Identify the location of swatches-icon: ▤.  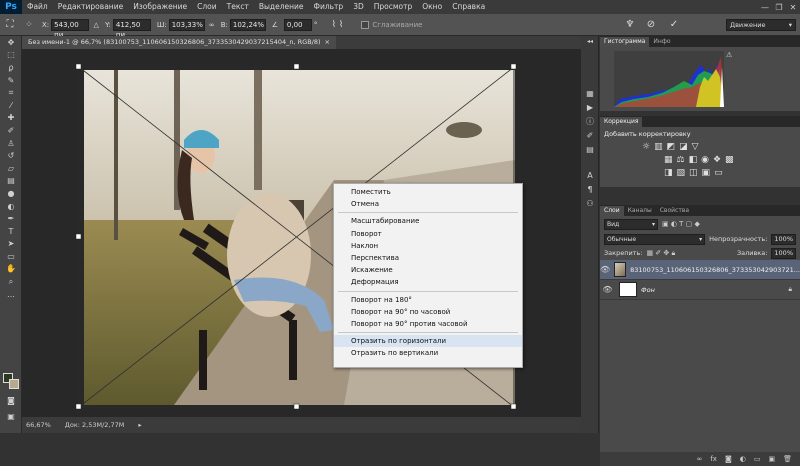
(590, 149).